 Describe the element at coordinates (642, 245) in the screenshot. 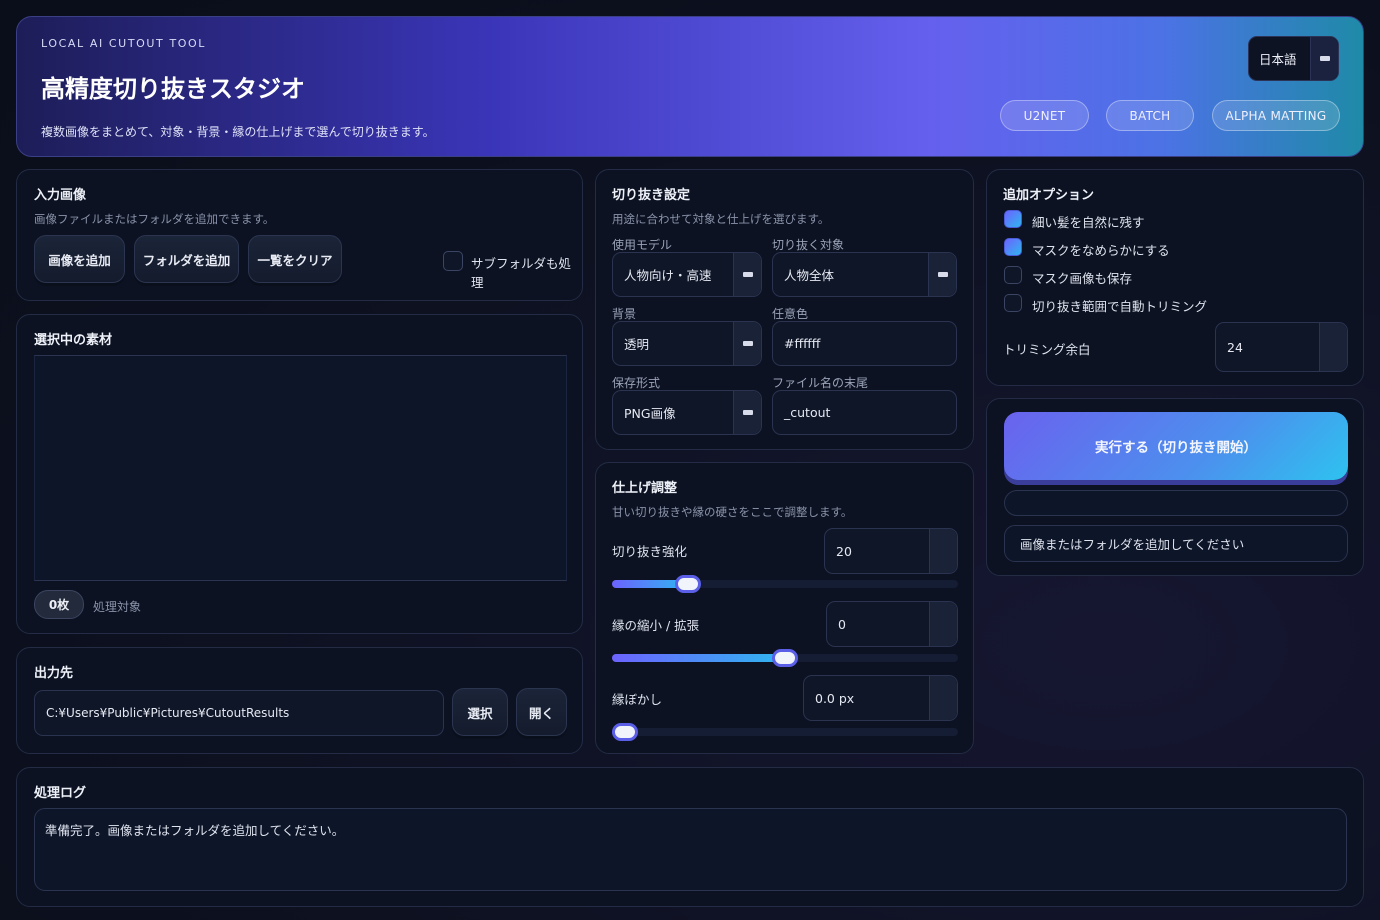

I see `model-label: 使用モデル` at that location.